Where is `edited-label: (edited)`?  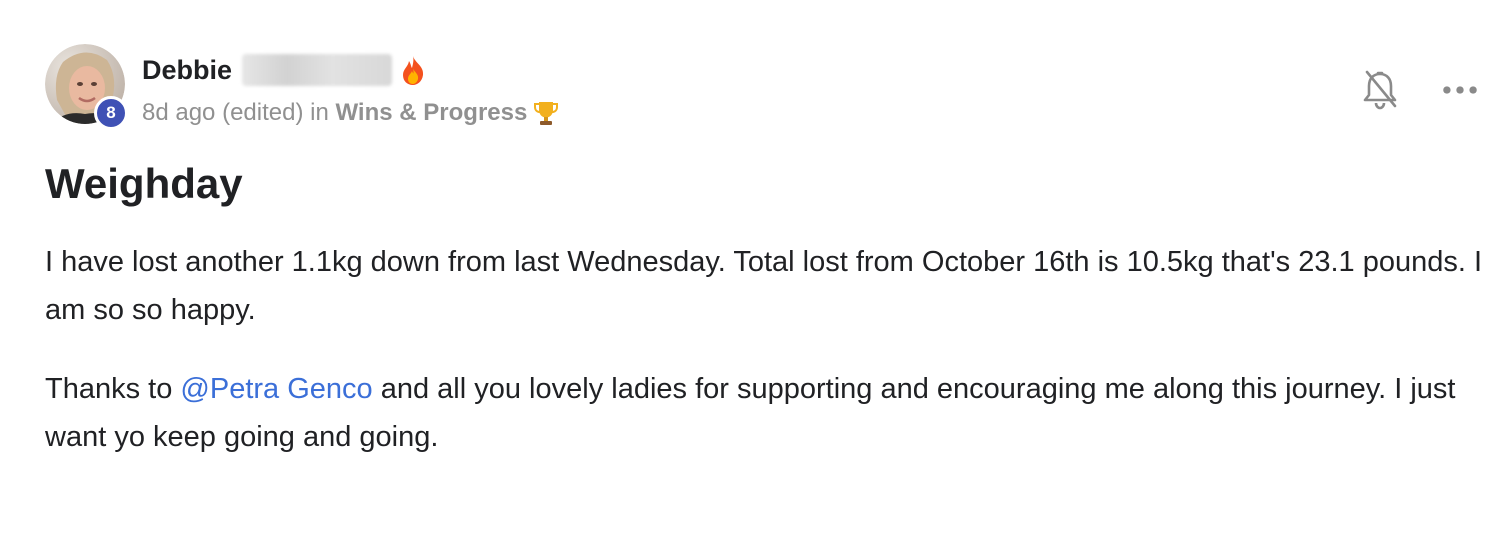 edited-label: (edited) is located at coordinates (263, 112).